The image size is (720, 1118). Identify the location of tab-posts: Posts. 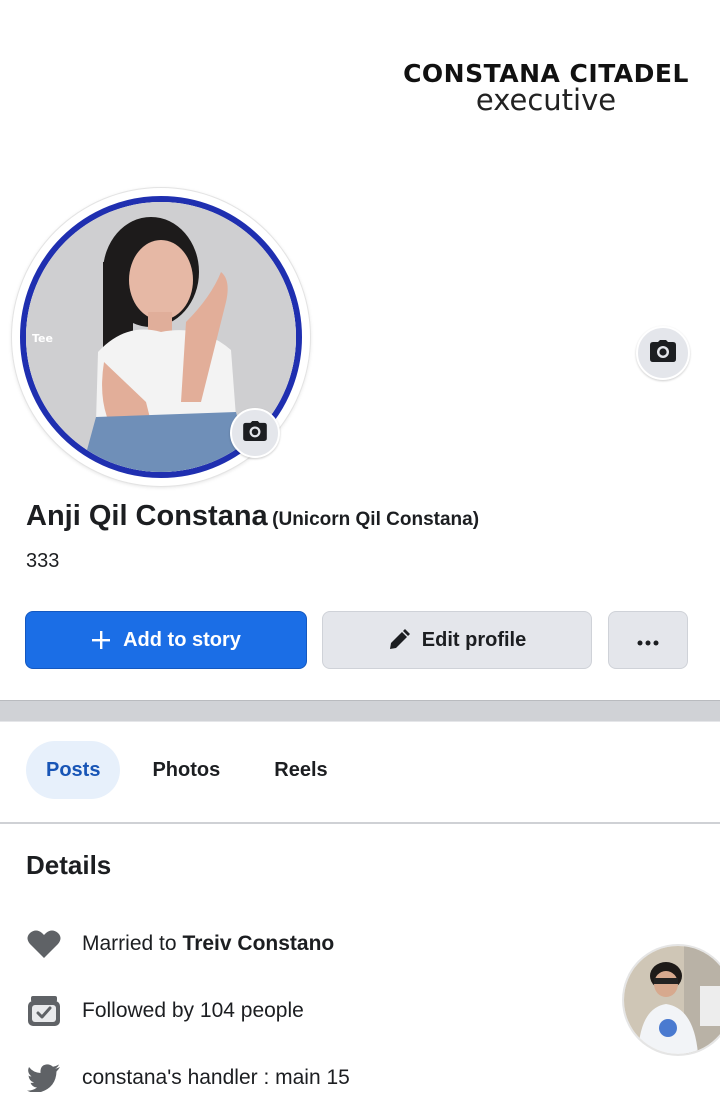
(73, 770).